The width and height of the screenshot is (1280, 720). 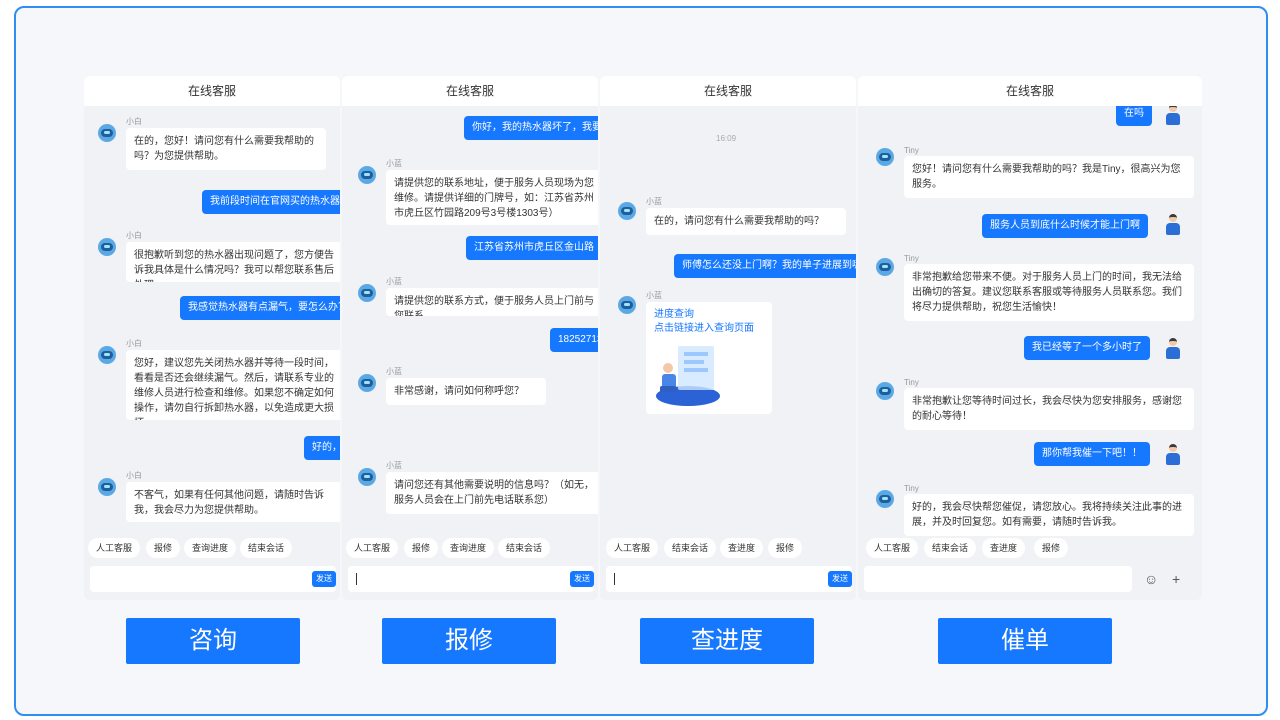 What do you see at coordinates (226, 149) in the screenshot?
I see `bot-message: 在的，您好！请问您有什么需要我帮助的吗？为您提供帮助。` at bounding box center [226, 149].